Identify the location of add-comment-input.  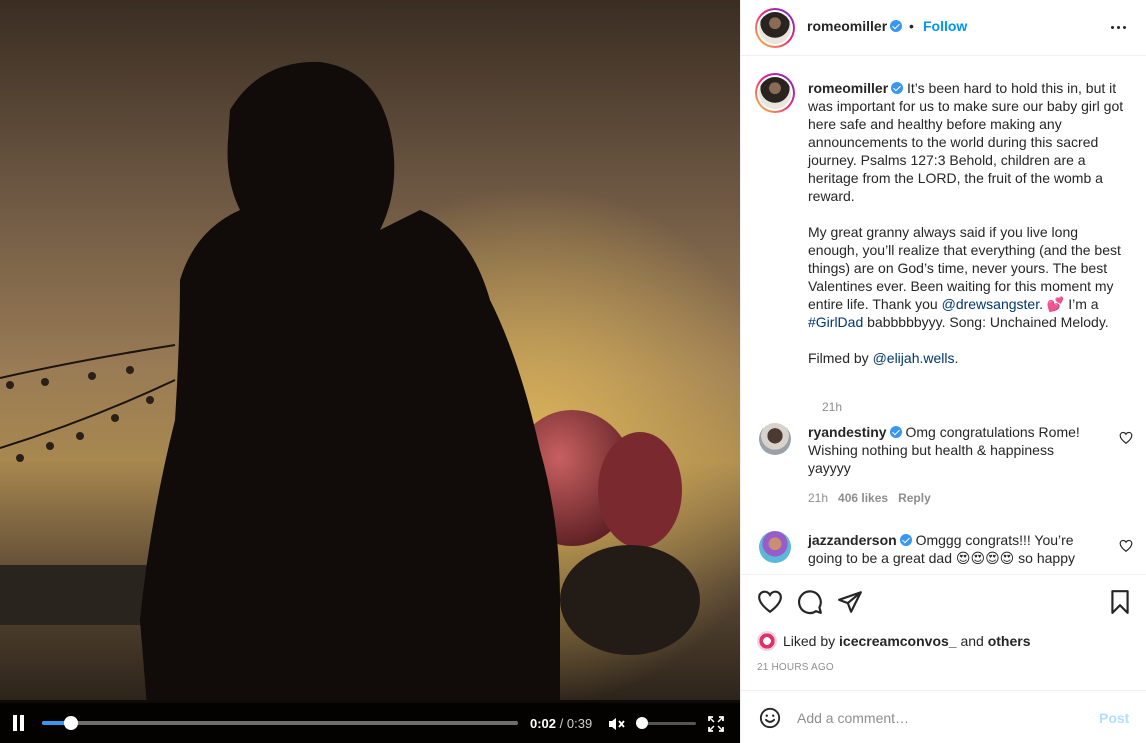
(937, 718).